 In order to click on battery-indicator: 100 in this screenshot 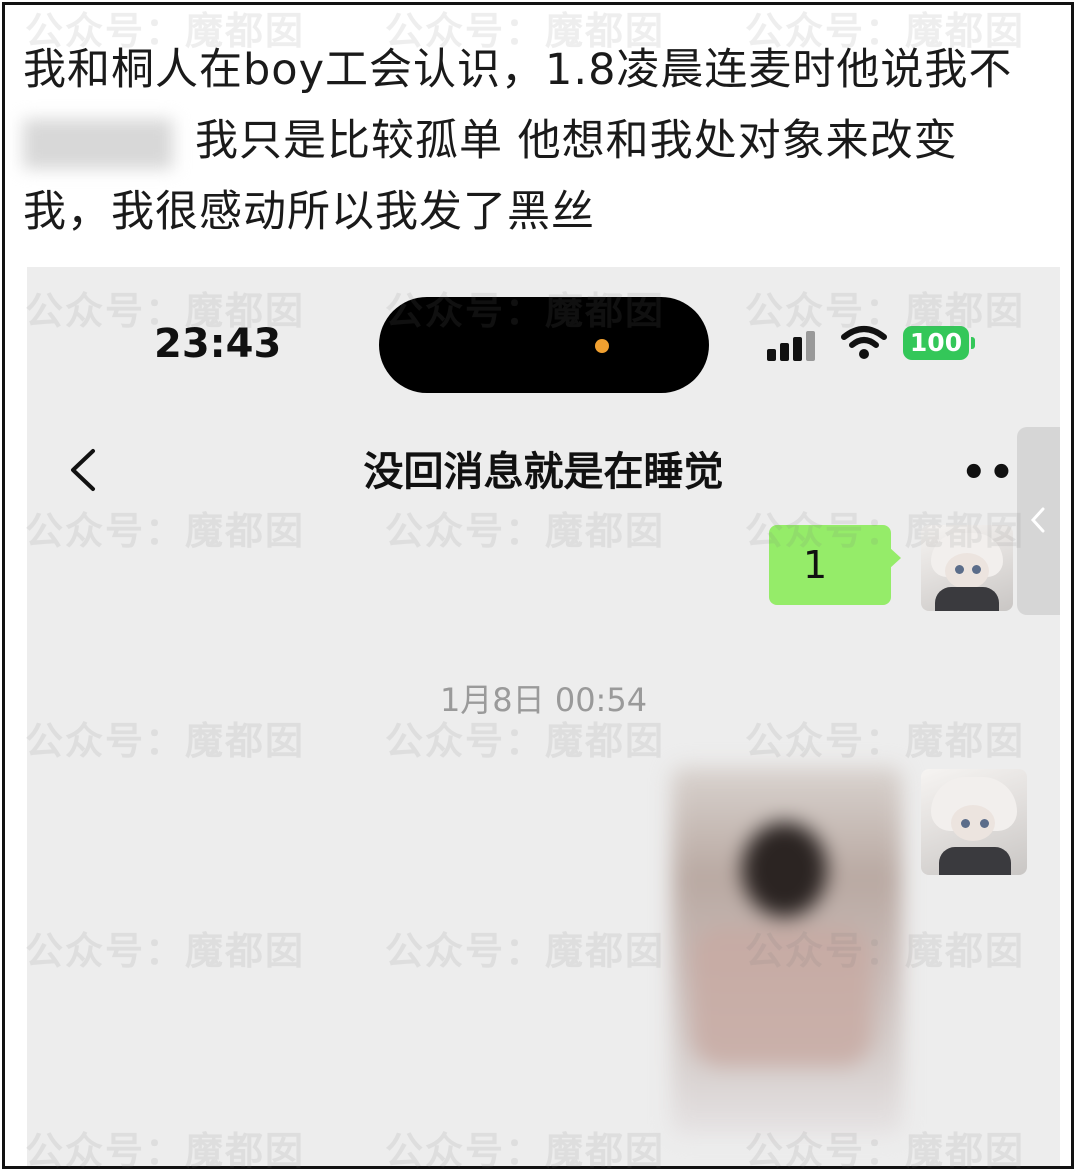, I will do `click(936, 343)`.